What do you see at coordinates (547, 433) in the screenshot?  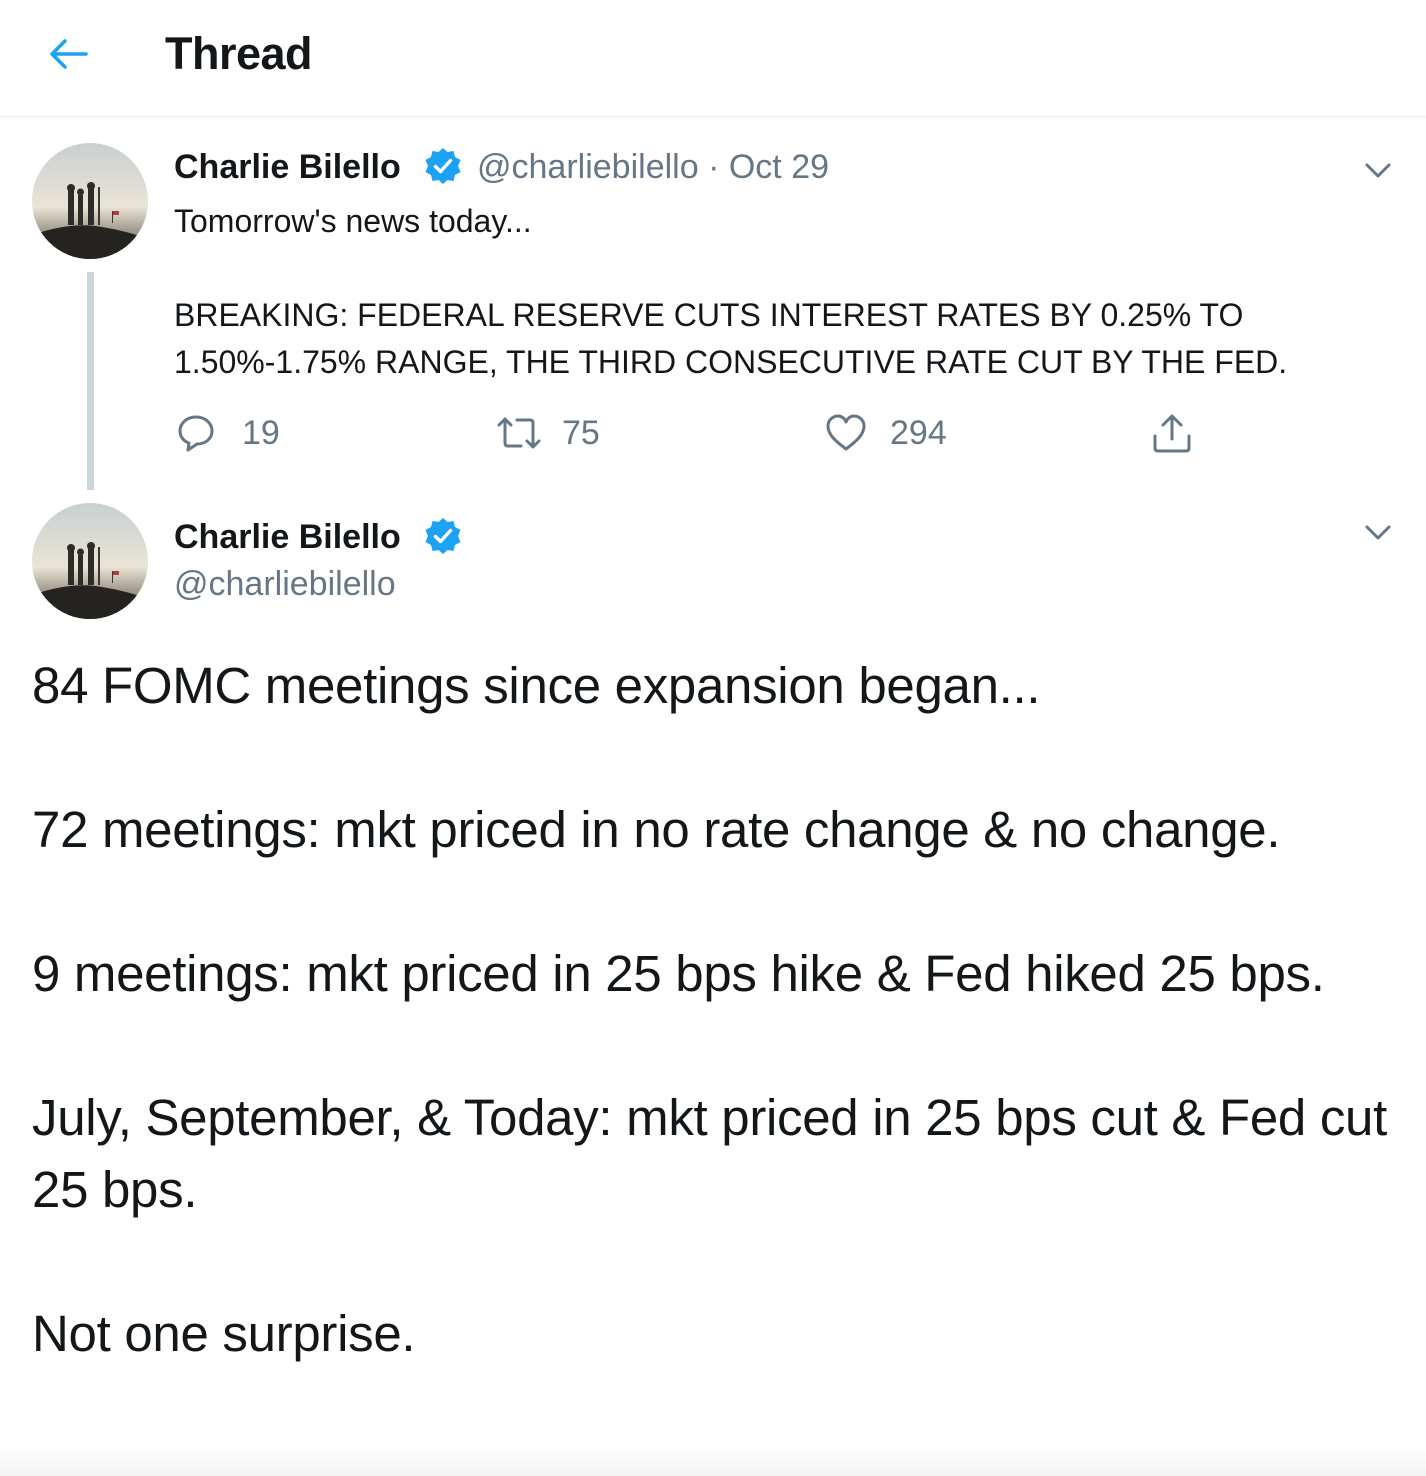 I see `retweet-button: 75` at bounding box center [547, 433].